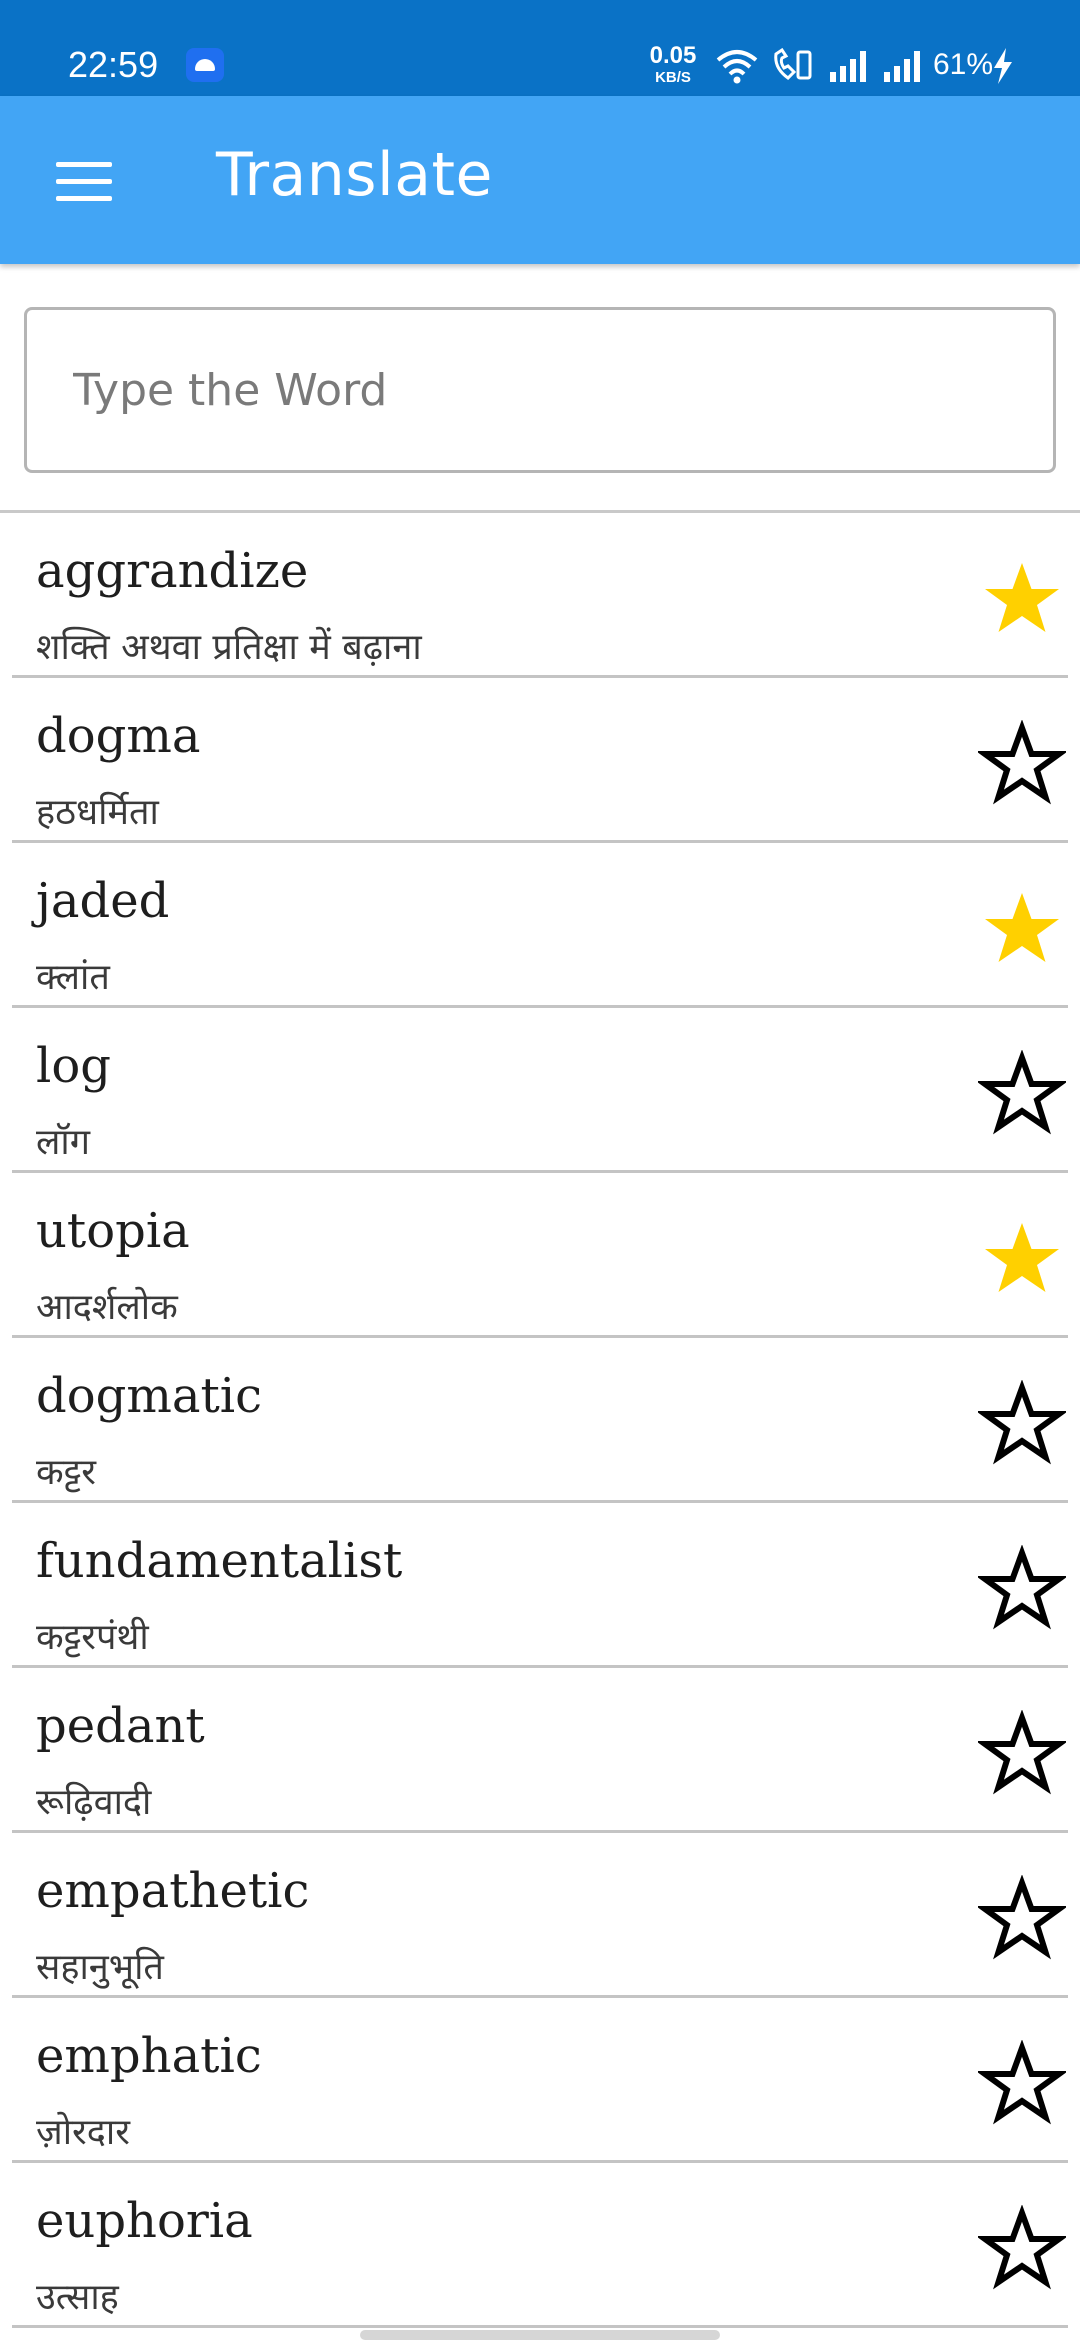 The height and width of the screenshot is (2340, 1080). I want to click on network-speed-unit: KB/S, so click(673, 77).